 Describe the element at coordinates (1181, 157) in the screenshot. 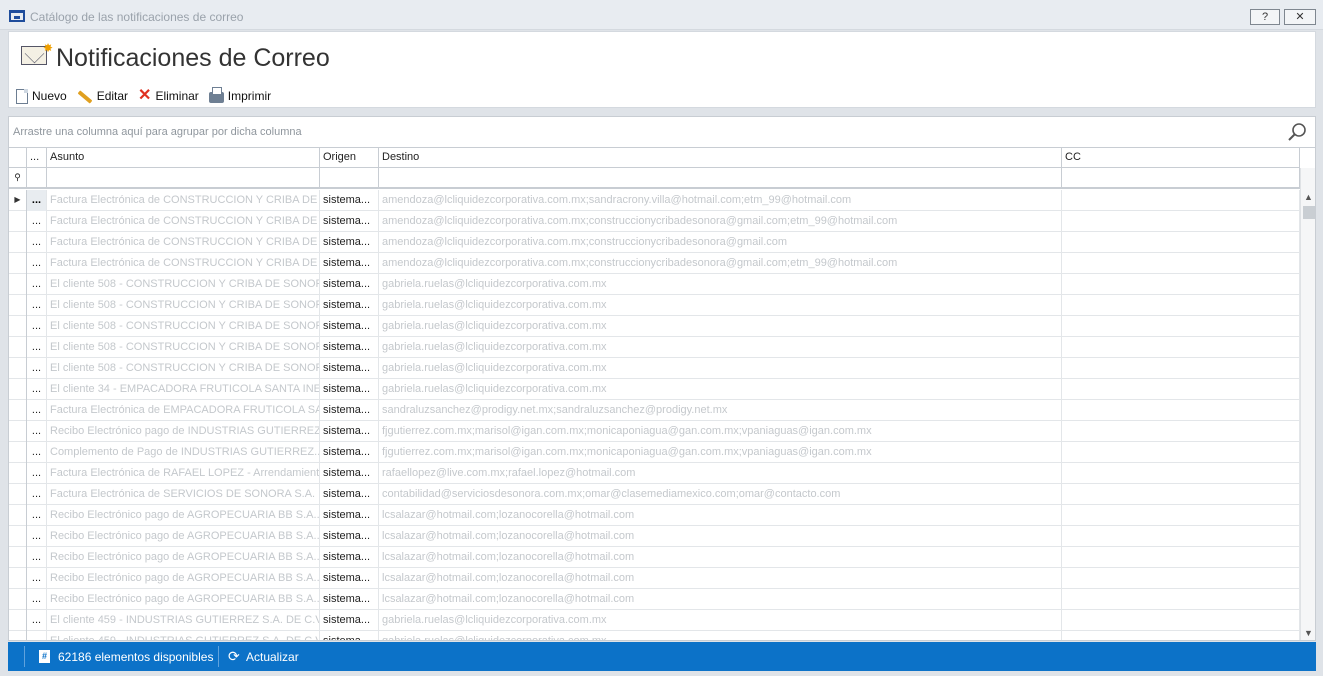

I see `column-header-cc: CC` at that location.